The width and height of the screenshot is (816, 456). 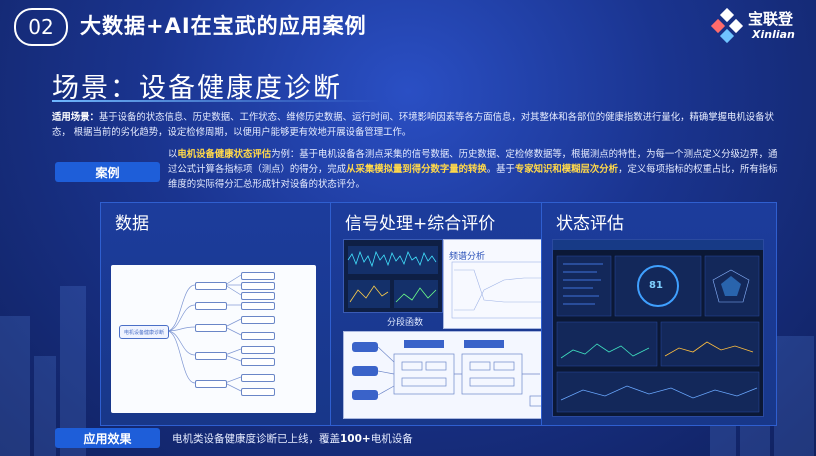 I want to click on effect-tag: 应用效果, so click(x=107, y=438).